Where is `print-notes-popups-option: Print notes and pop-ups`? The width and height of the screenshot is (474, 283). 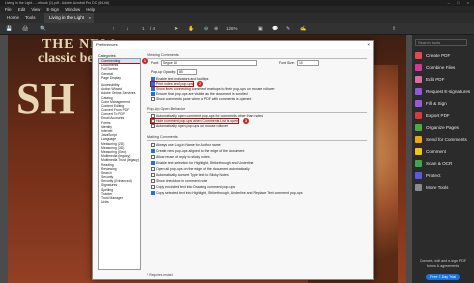 print-notes-popups-option: Print notes and pop-ups is located at coordinates (172, 84).